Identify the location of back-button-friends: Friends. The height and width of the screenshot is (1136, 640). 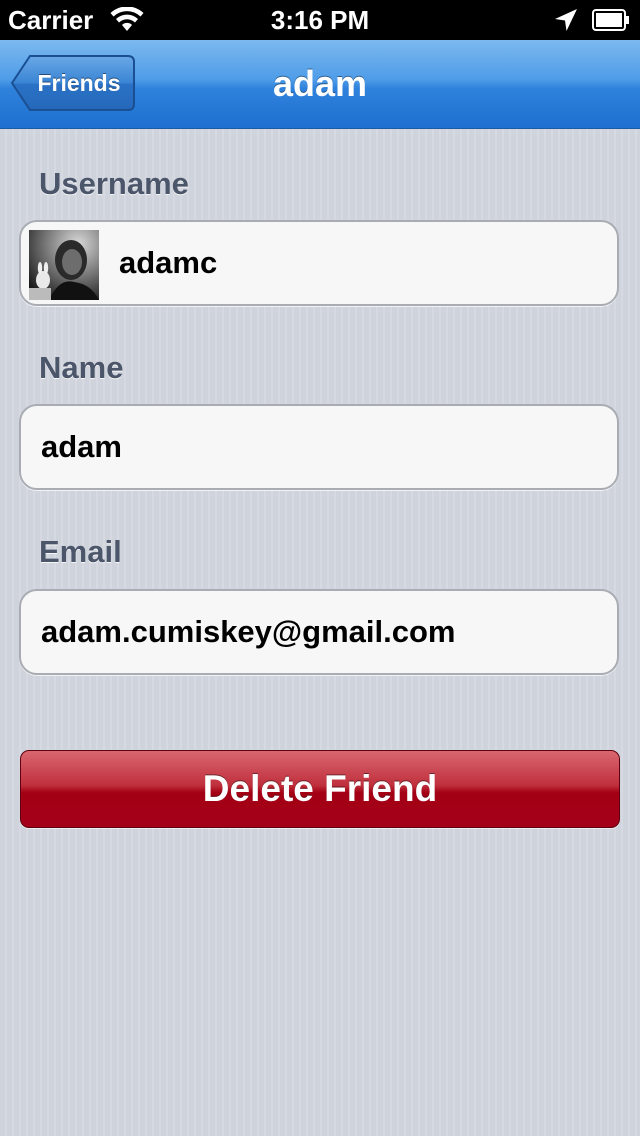
(73, 83).